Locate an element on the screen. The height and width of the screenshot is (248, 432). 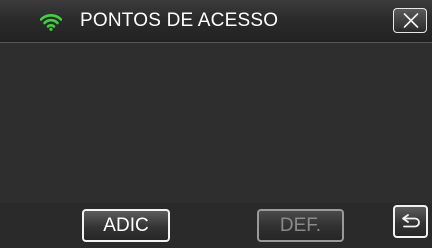
back-button is located at coordinates (410, 221).